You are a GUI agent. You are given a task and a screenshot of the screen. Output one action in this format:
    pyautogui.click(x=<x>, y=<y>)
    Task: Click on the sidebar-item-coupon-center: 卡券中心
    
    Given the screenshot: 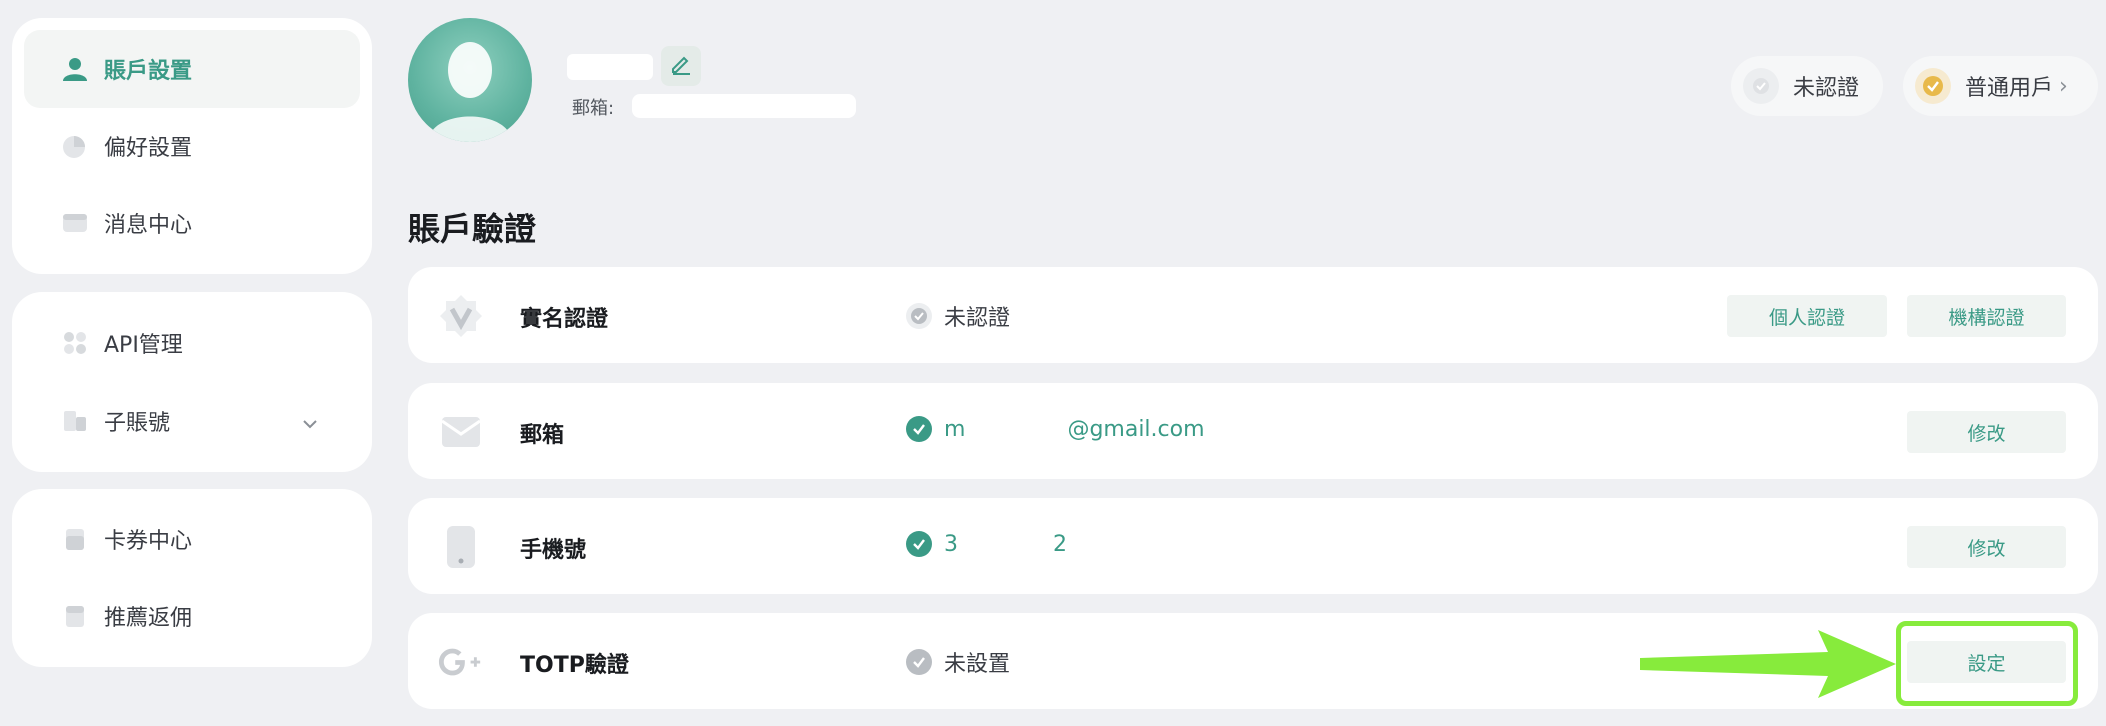 What is the action you would take?
    pyautogui.click(x=192, y=539)
    